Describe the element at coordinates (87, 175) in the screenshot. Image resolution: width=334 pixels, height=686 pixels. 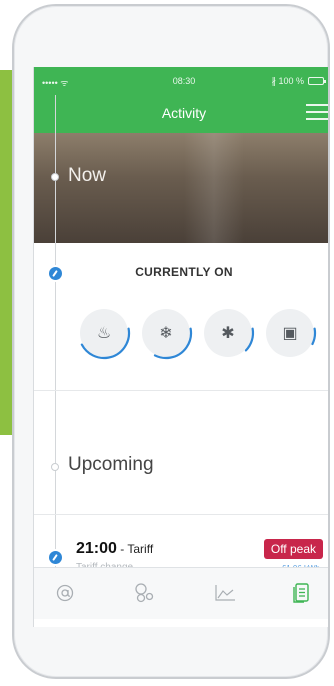
I see `now-label: Now` at that location.